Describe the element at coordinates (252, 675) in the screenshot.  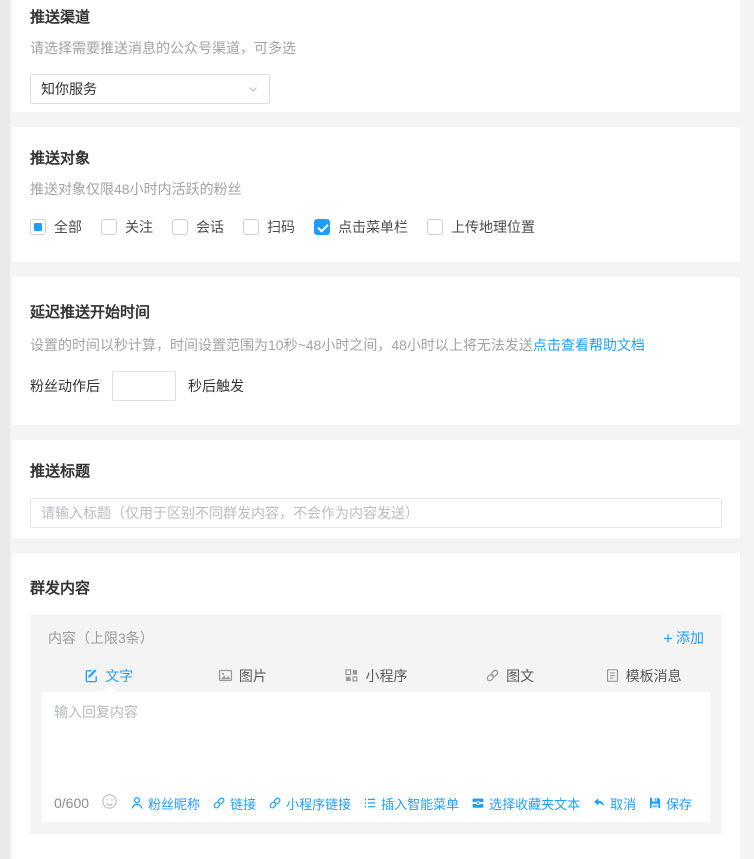
I see `tab-label: 图片` at that location.